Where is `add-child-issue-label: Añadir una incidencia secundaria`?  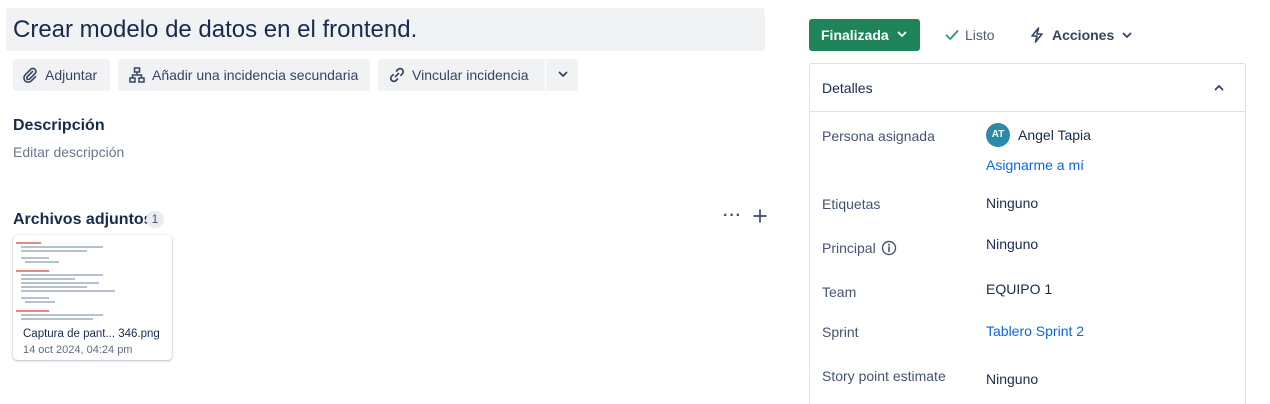 add-child-issue-label: Añadir una incidencia secundaria is located at coordinates (255, 75).